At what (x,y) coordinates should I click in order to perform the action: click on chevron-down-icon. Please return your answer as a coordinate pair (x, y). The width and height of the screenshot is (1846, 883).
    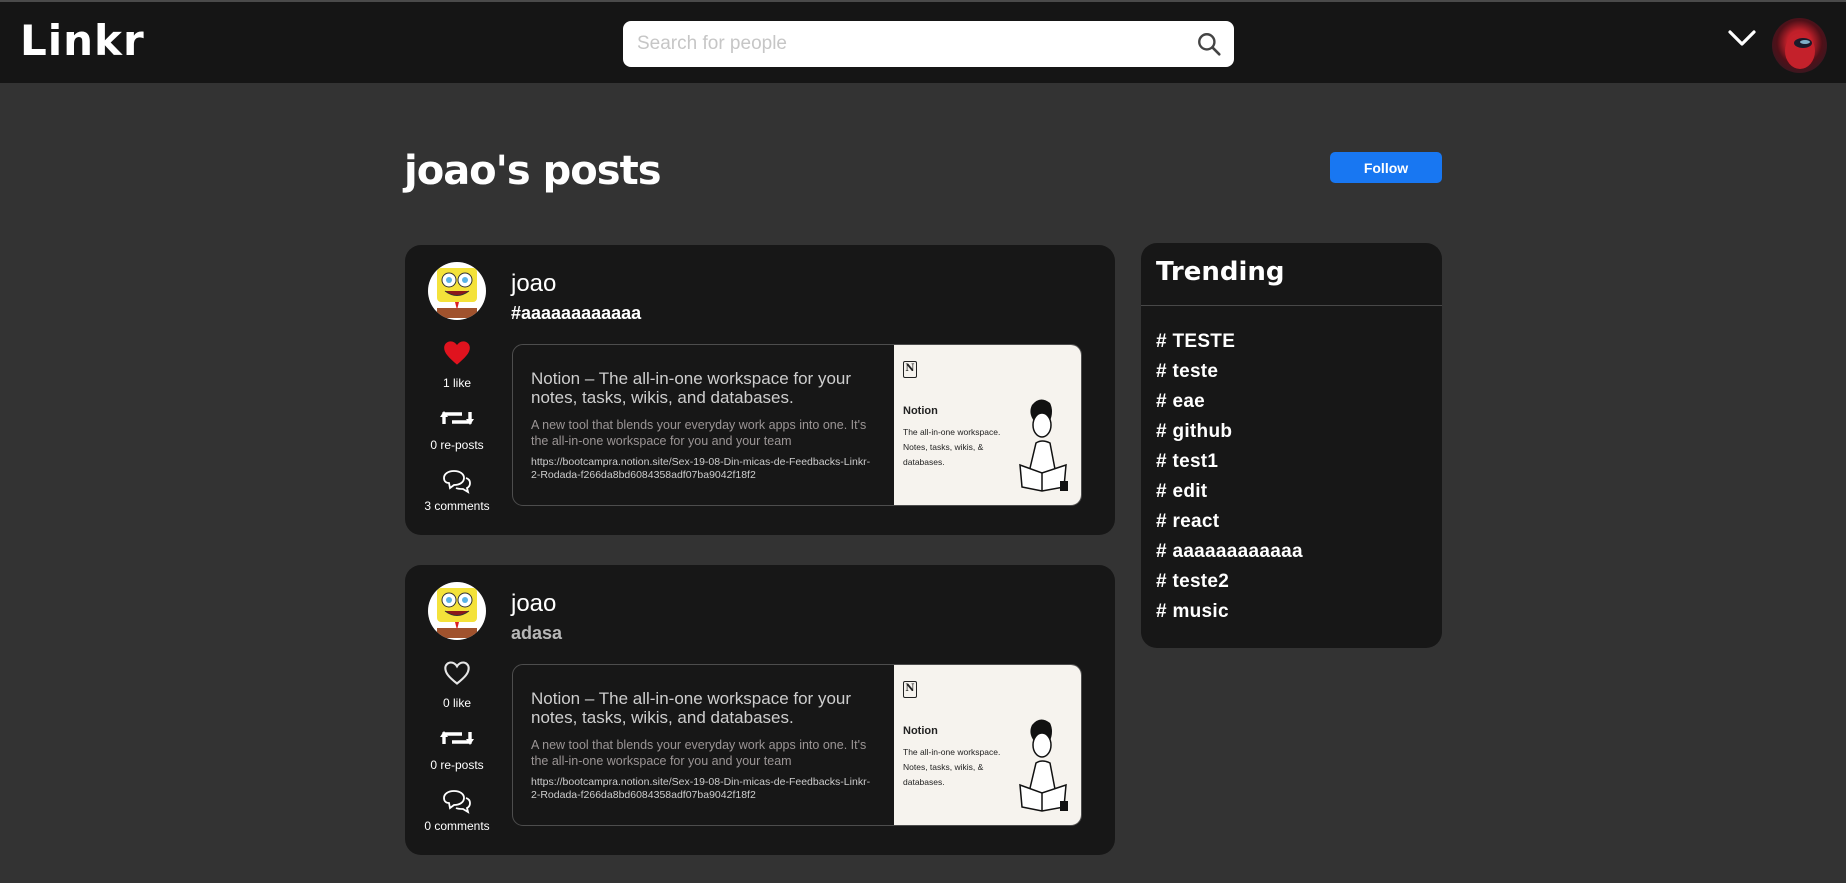
    Looking at the image, I should click on (1742, 38).